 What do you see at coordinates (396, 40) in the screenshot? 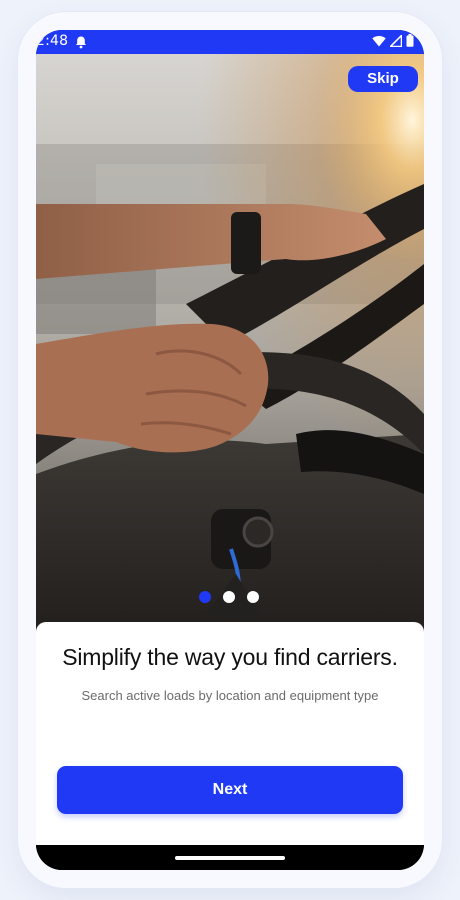
I see `signal-icon` at bounding box center [396, 40].